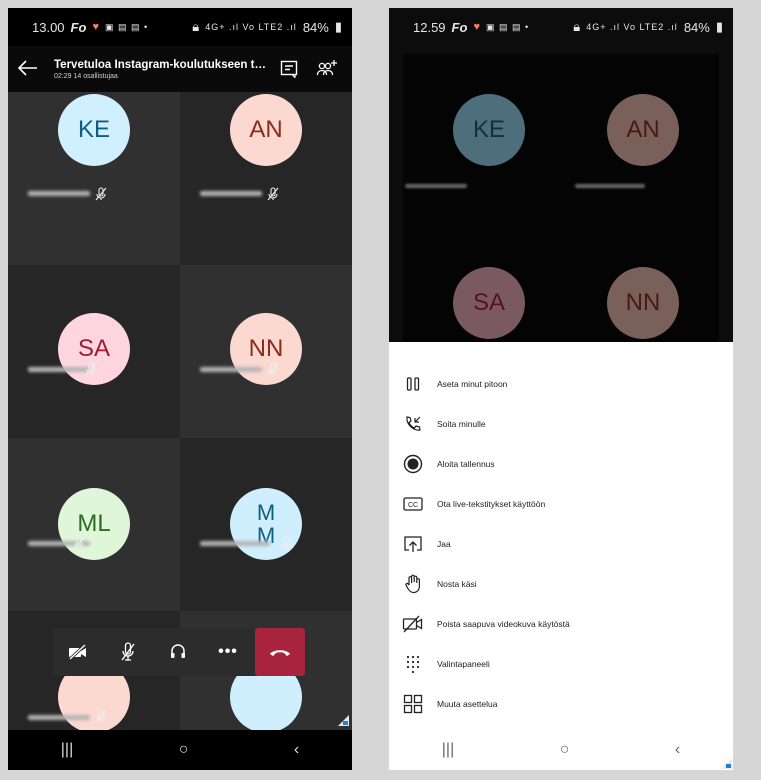  Describe the element at coordinates (457, 584) in the screenshot. I see `menu-item-label: Nosta käsi` at that location.